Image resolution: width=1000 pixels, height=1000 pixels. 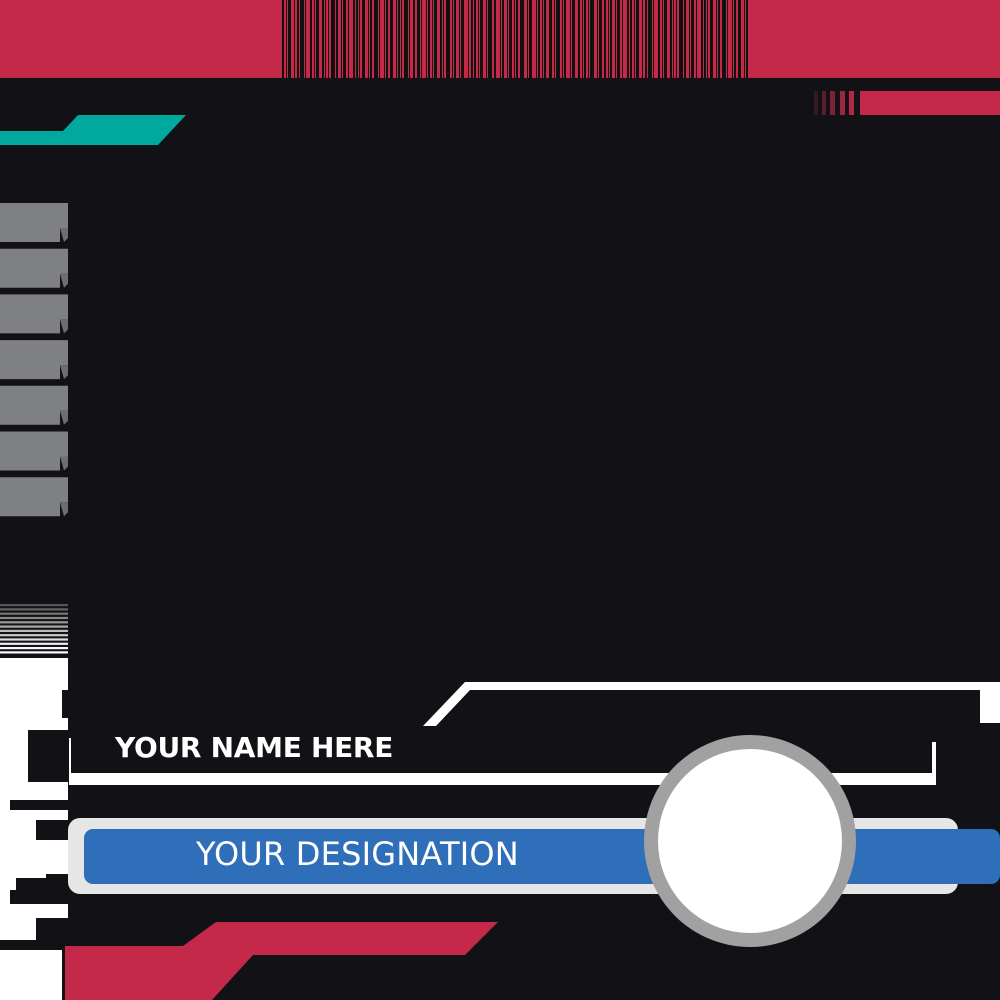 What do you see at coordinates (750, 841) in the screenshot?
I see `circle-photo-frame` at bounding box center [750, 841].